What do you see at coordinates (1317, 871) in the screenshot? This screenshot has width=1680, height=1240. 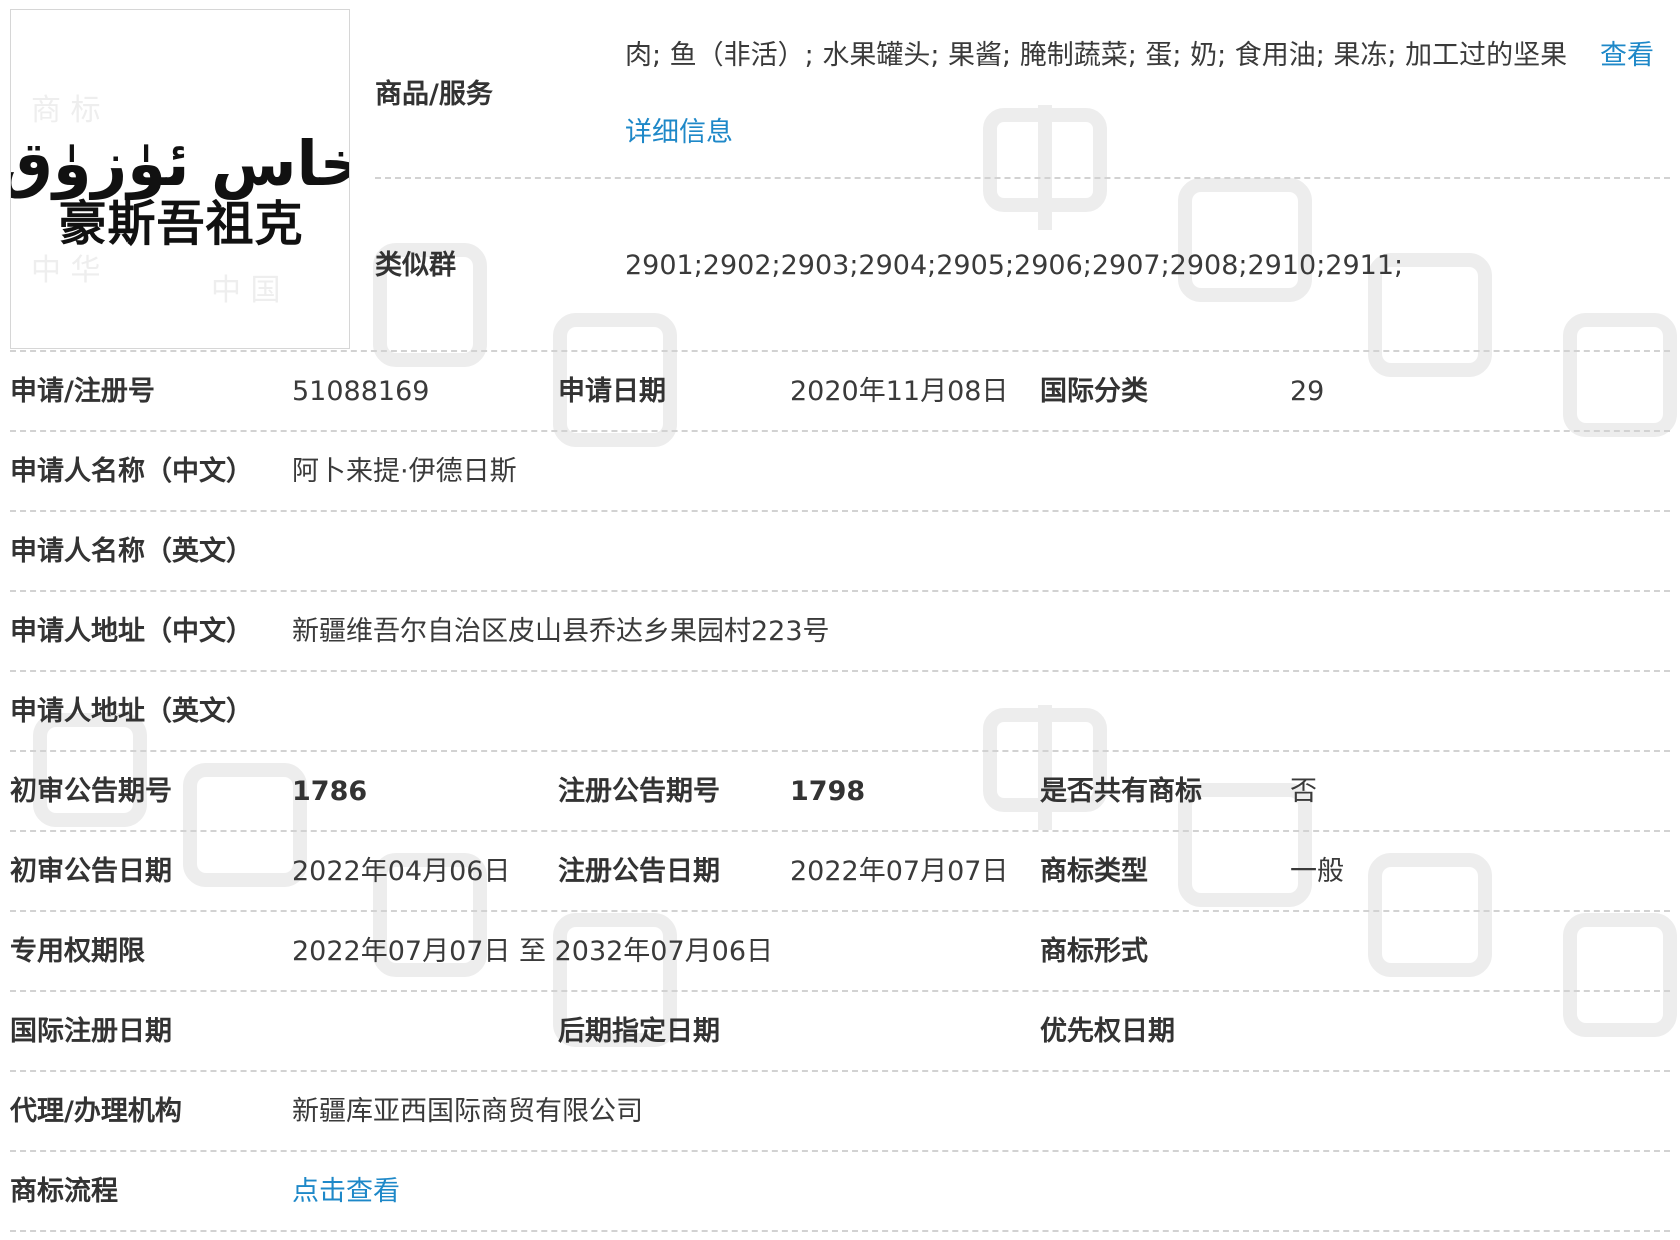 I see `tm-type-value: 一般` at bounding box center [1317, 871].